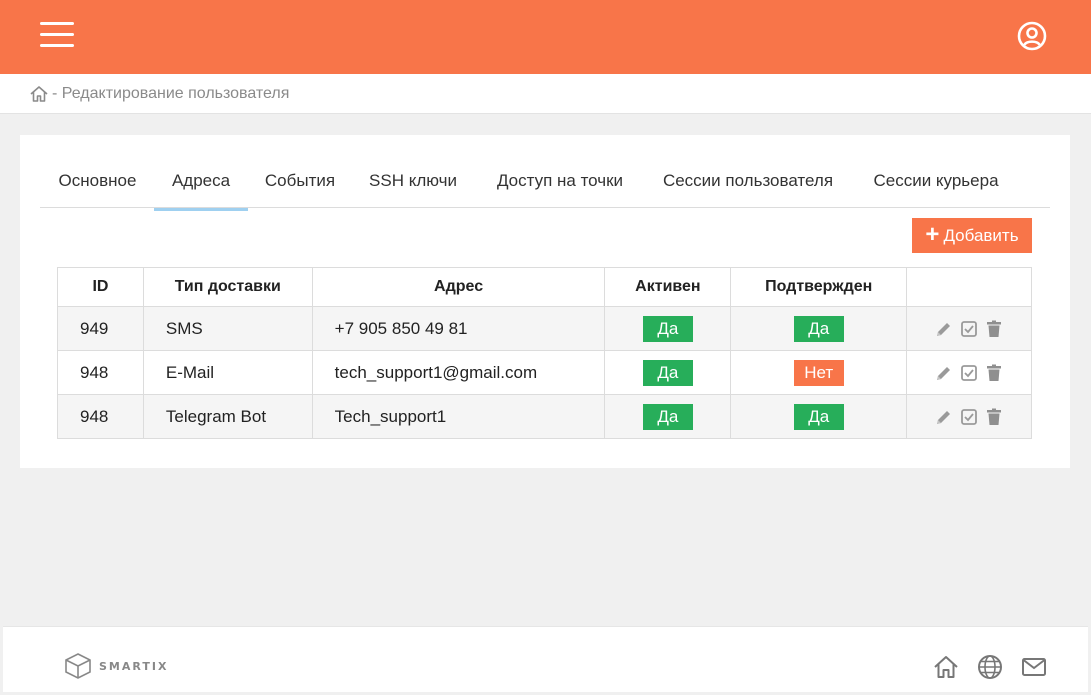 Image resolution: width=1091 pixels, height=695 pixels. Describe the element at coordinates (57, 36) in the screenshot. I see `menu-icon` at that location.